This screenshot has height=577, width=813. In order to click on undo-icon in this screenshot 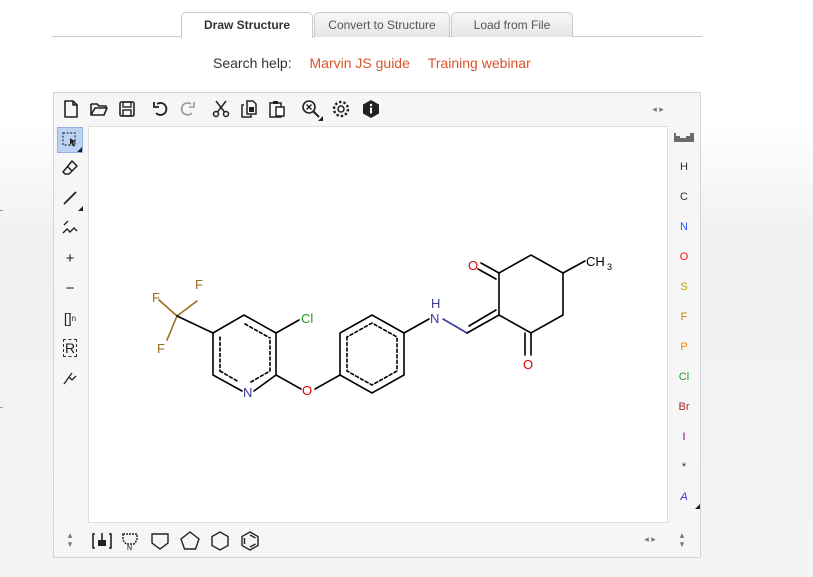, I will do `click(161, 109)`.